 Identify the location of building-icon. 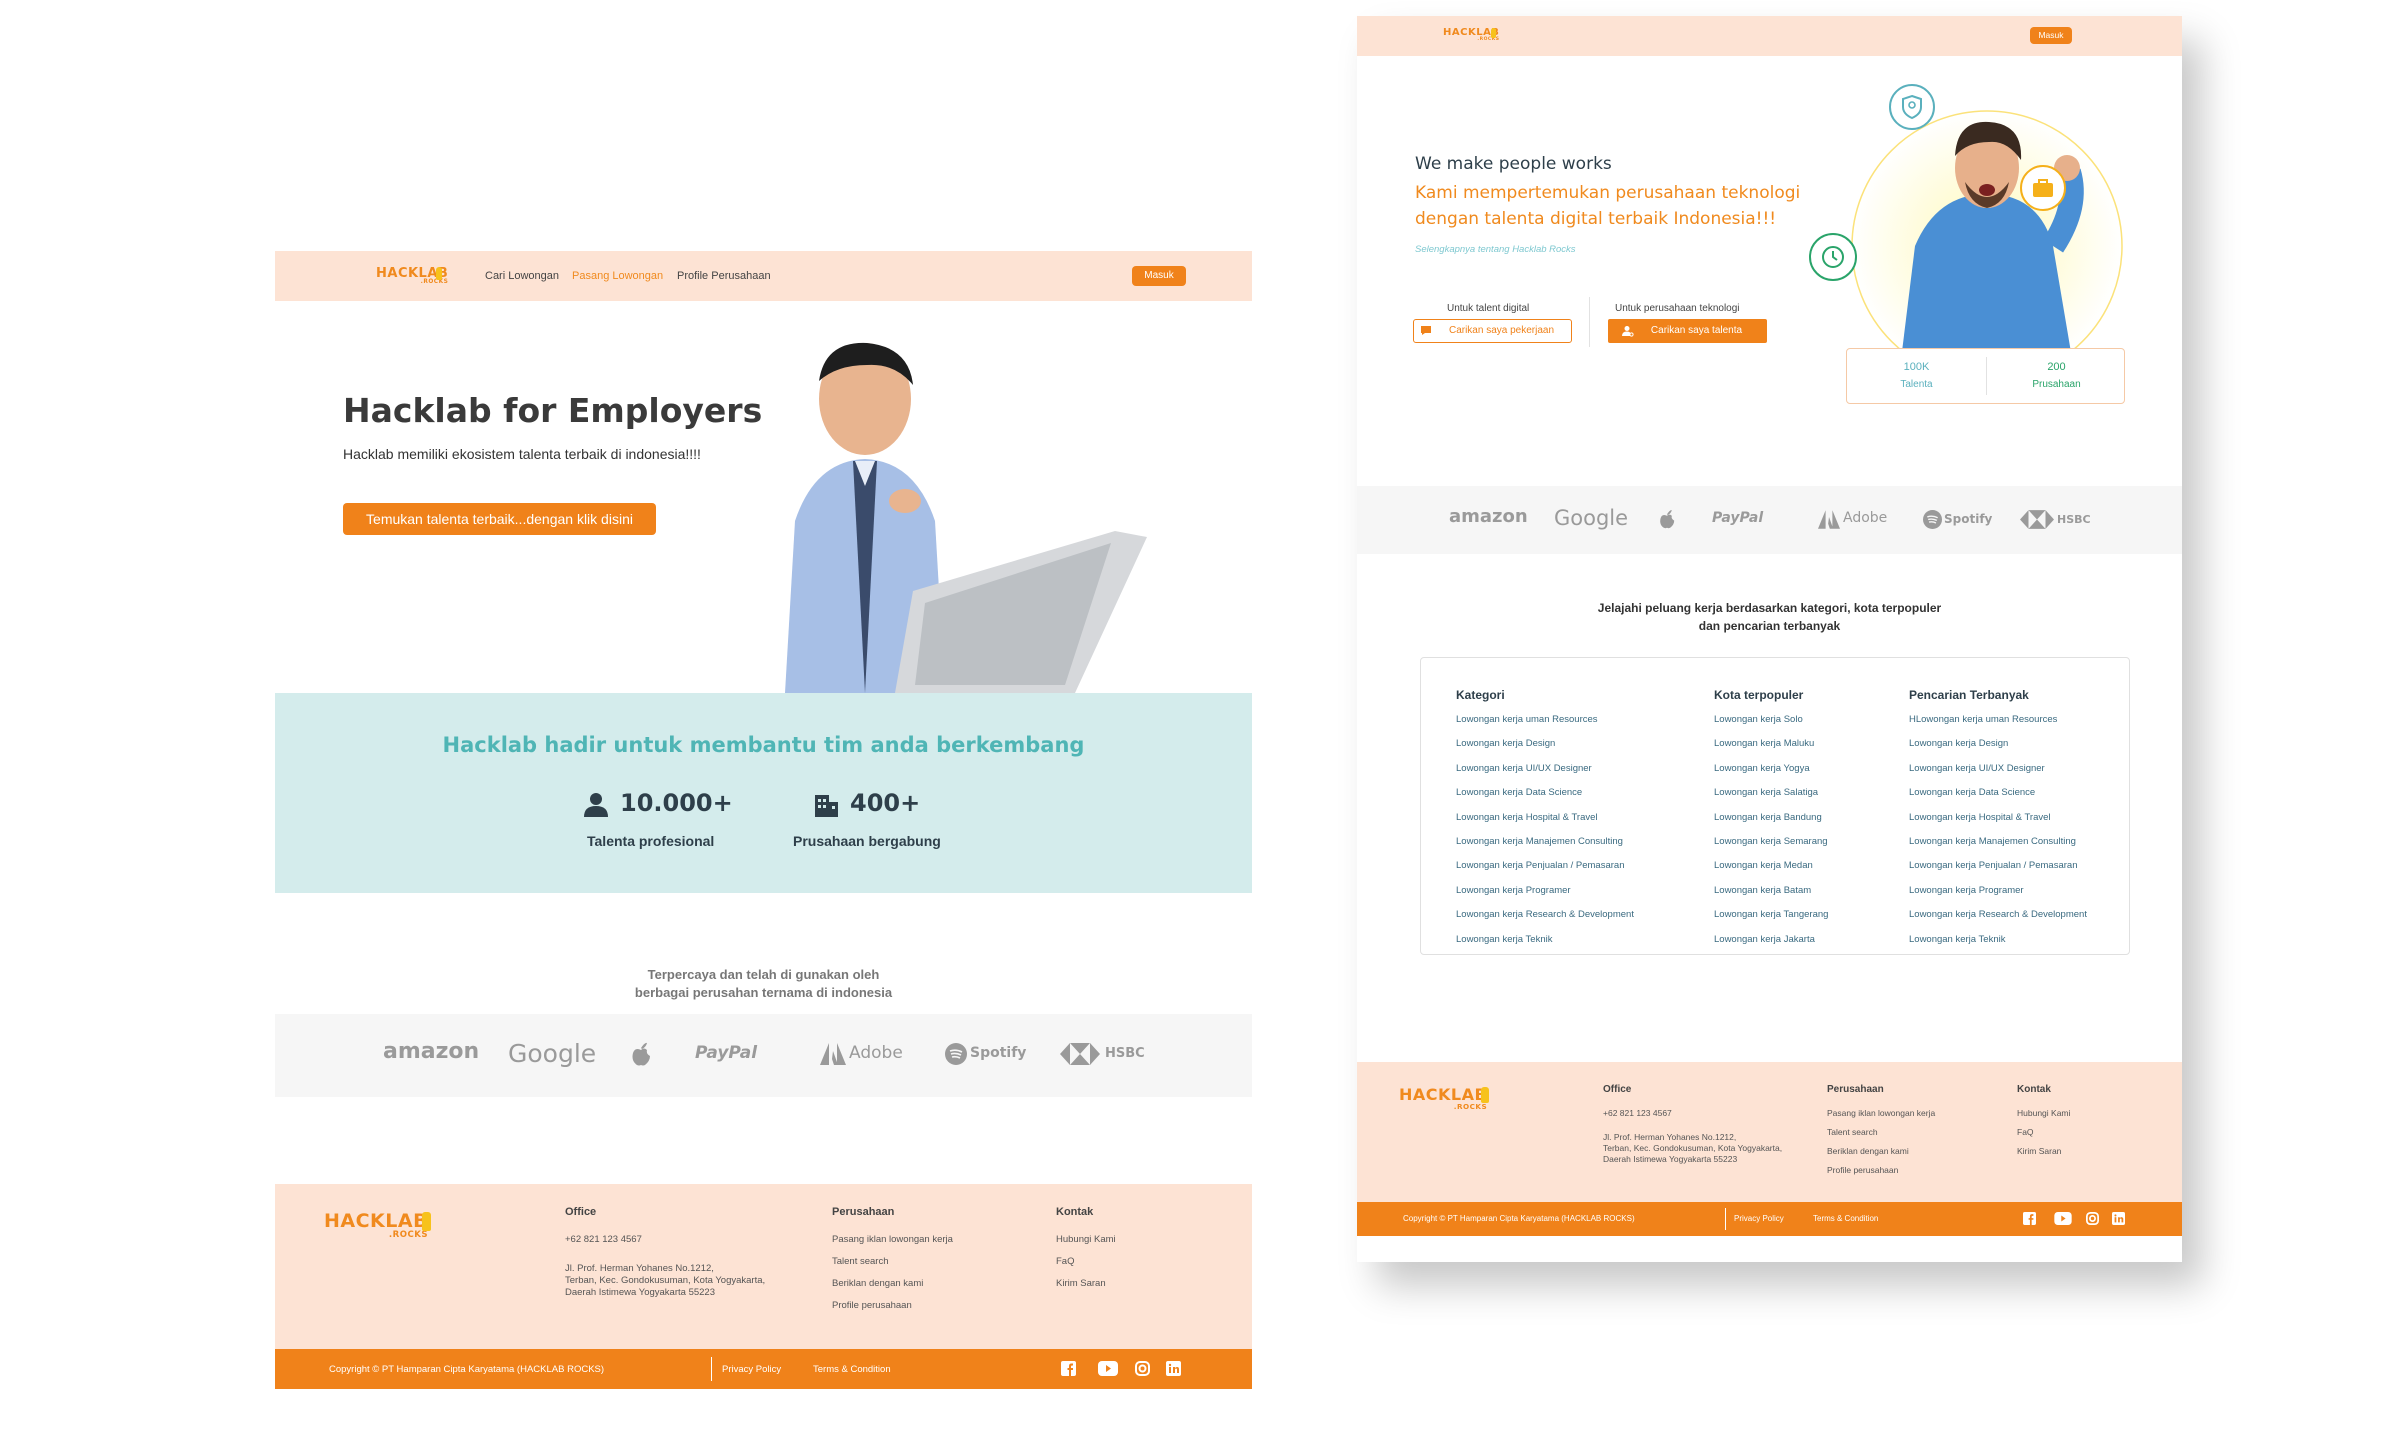
(826, 806).